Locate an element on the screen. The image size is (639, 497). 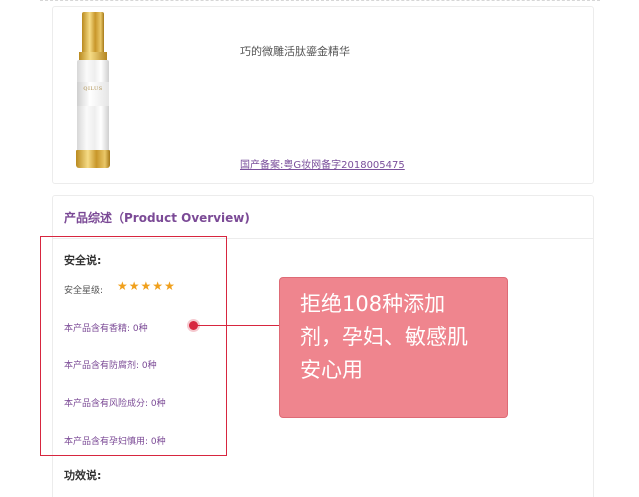
product-image: QILUS is located at coordinates (93, 92).